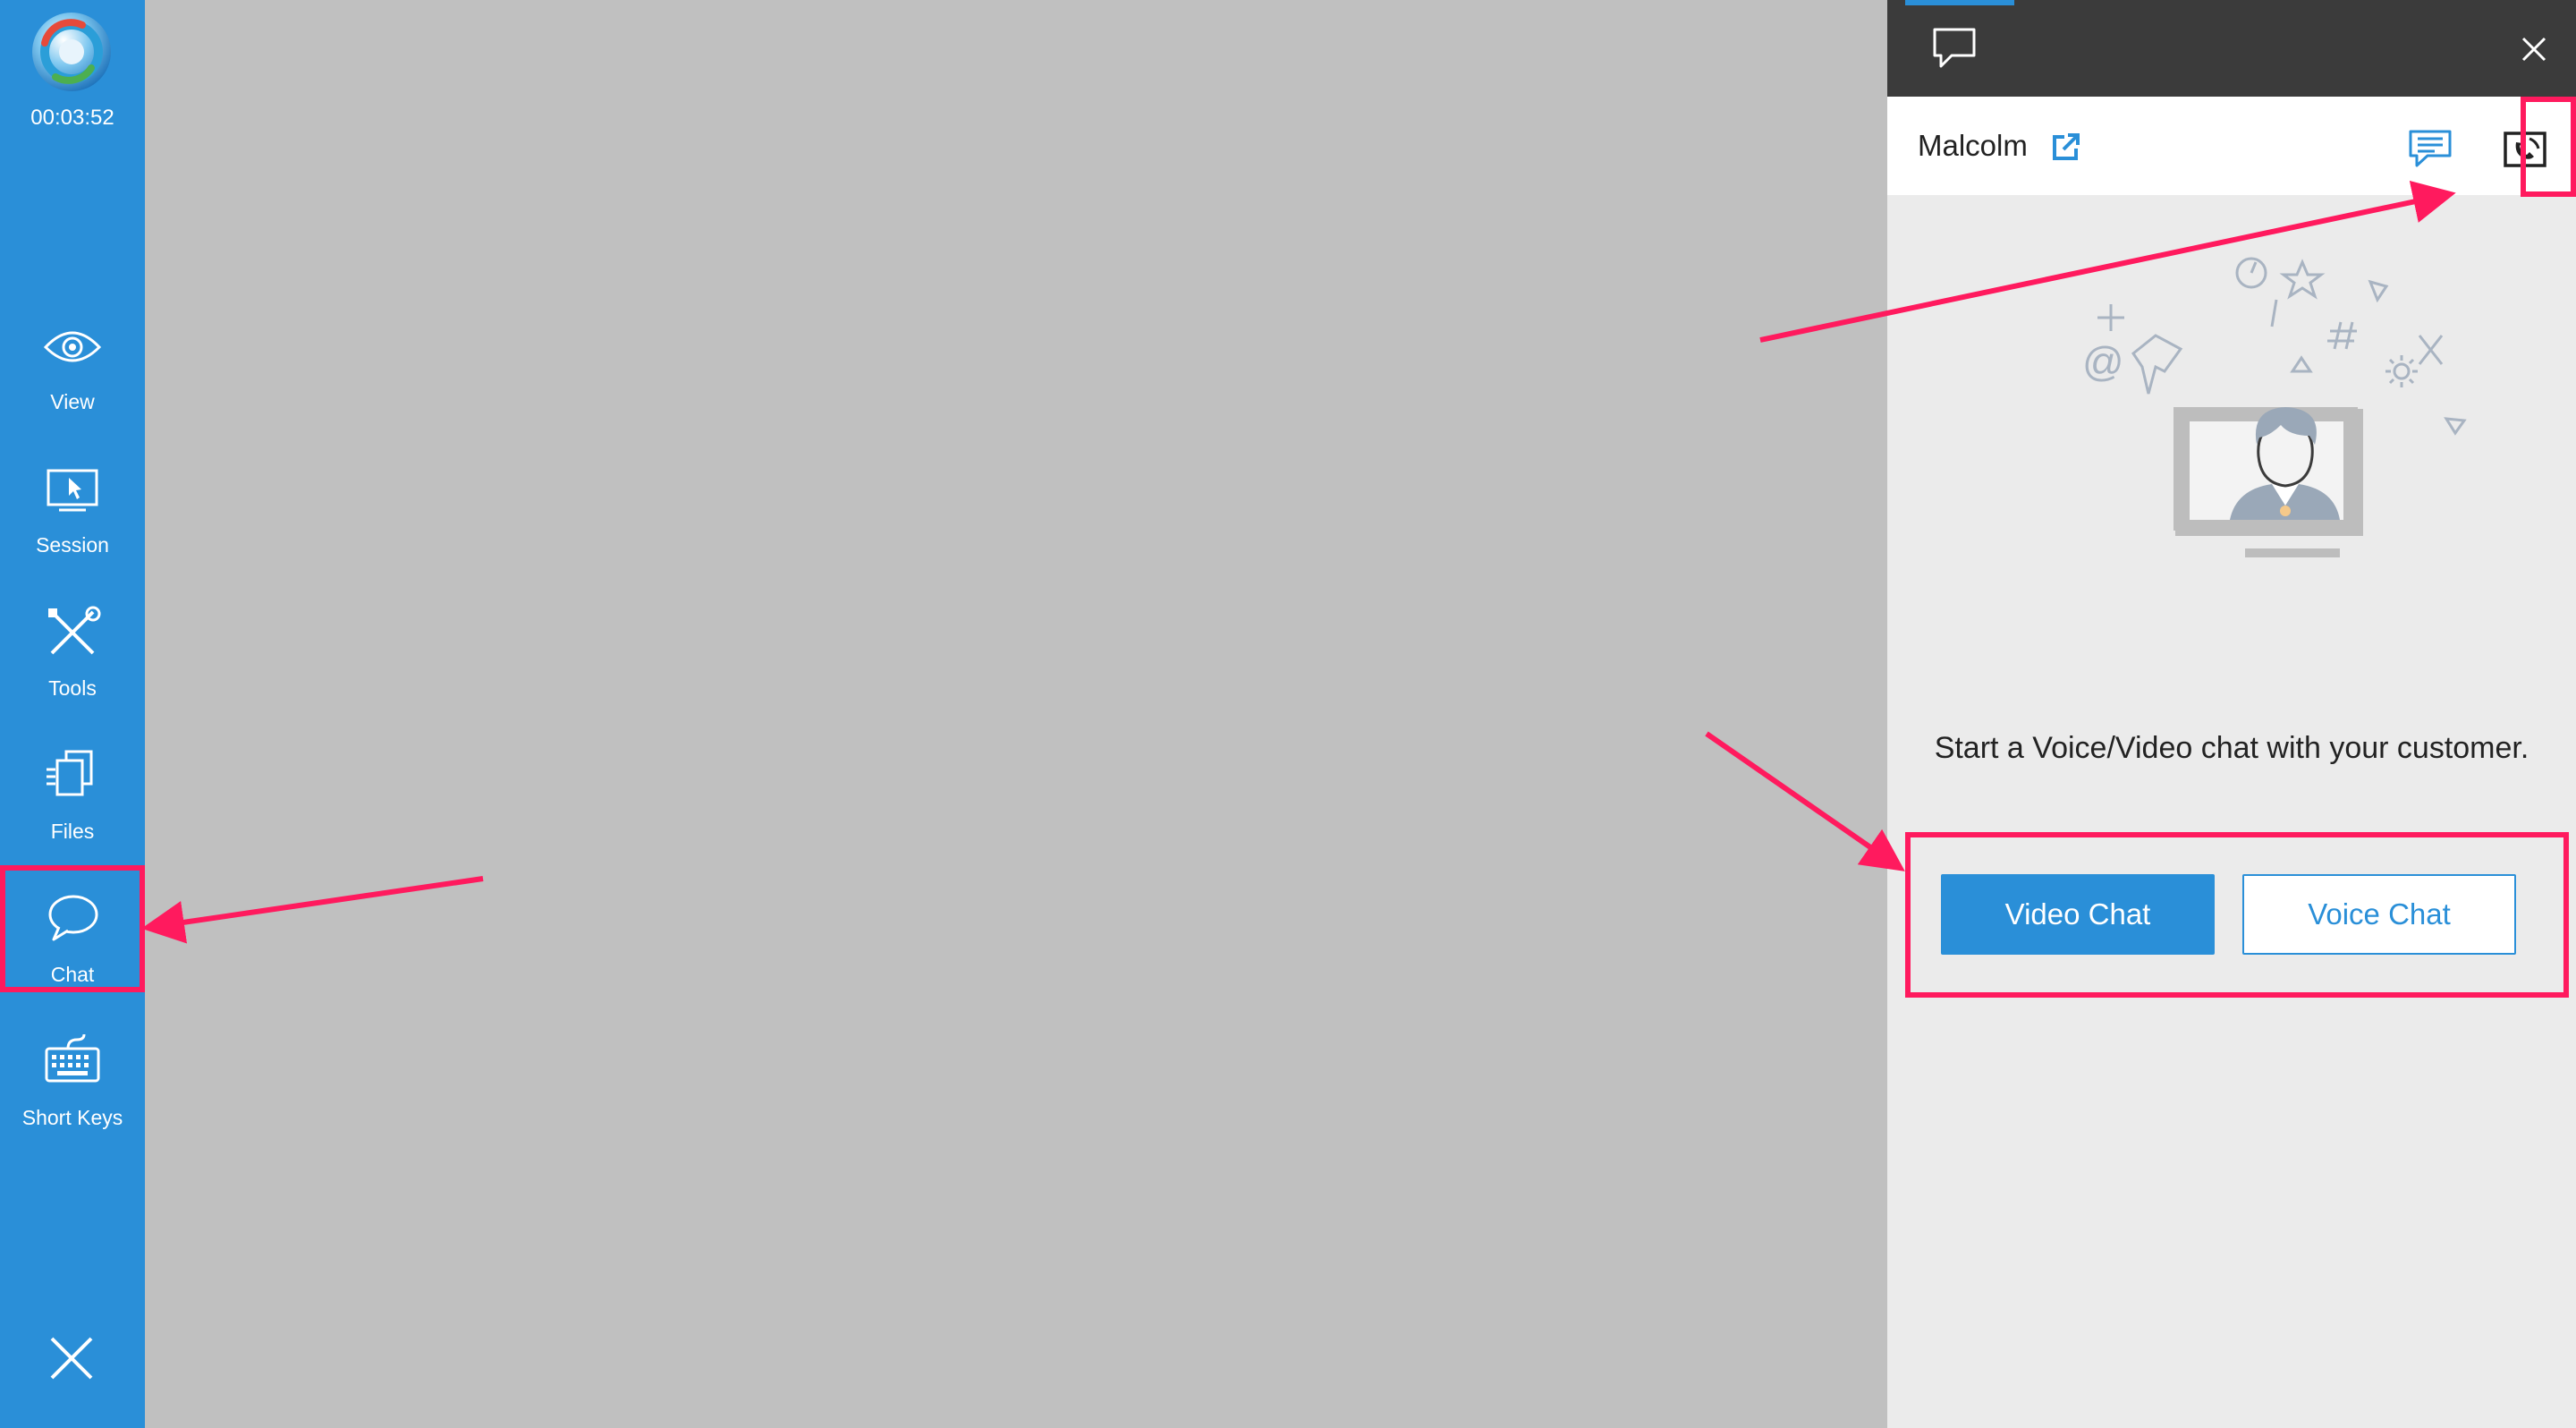  What do you see at coordinates (1805, 801) in the screenshot?
I see `arrow-to-chat-buttons` at bounding box center [1805, 801].